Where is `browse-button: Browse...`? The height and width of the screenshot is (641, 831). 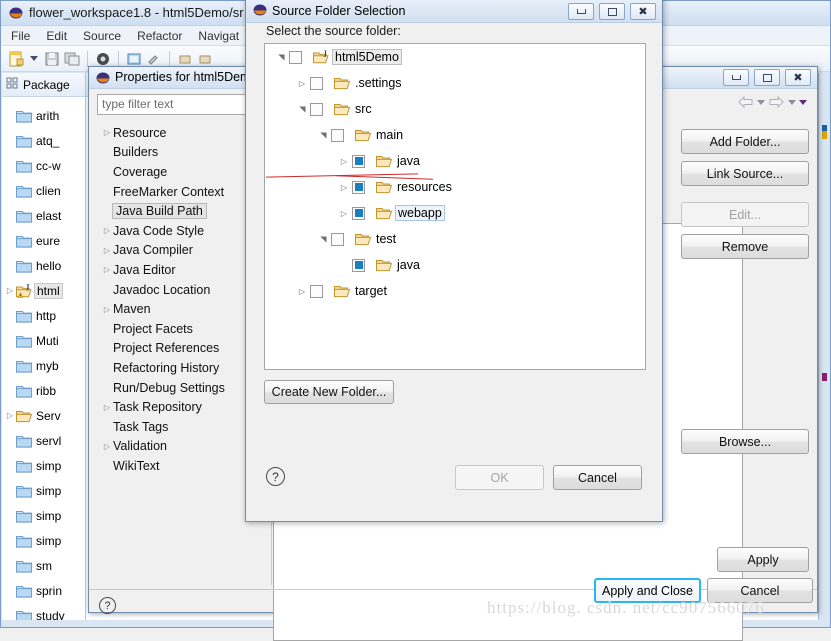
browse-button: Browse... is located at coordinates (745, 441).